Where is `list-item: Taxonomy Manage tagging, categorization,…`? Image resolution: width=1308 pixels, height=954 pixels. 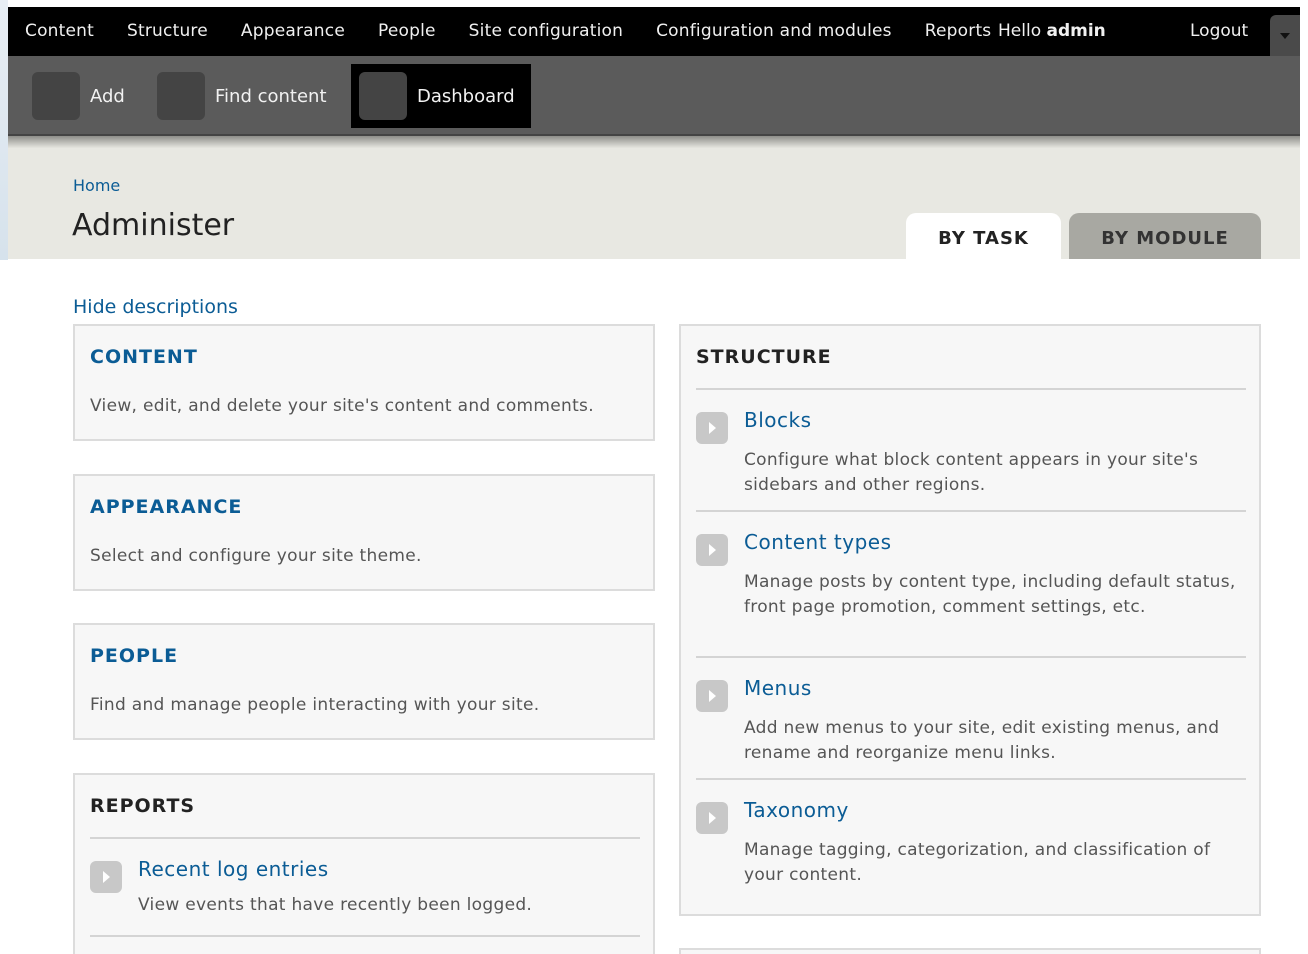 list-item: Taxonomy Manage tagging, categorization,… is located at coordinates (971, 841).